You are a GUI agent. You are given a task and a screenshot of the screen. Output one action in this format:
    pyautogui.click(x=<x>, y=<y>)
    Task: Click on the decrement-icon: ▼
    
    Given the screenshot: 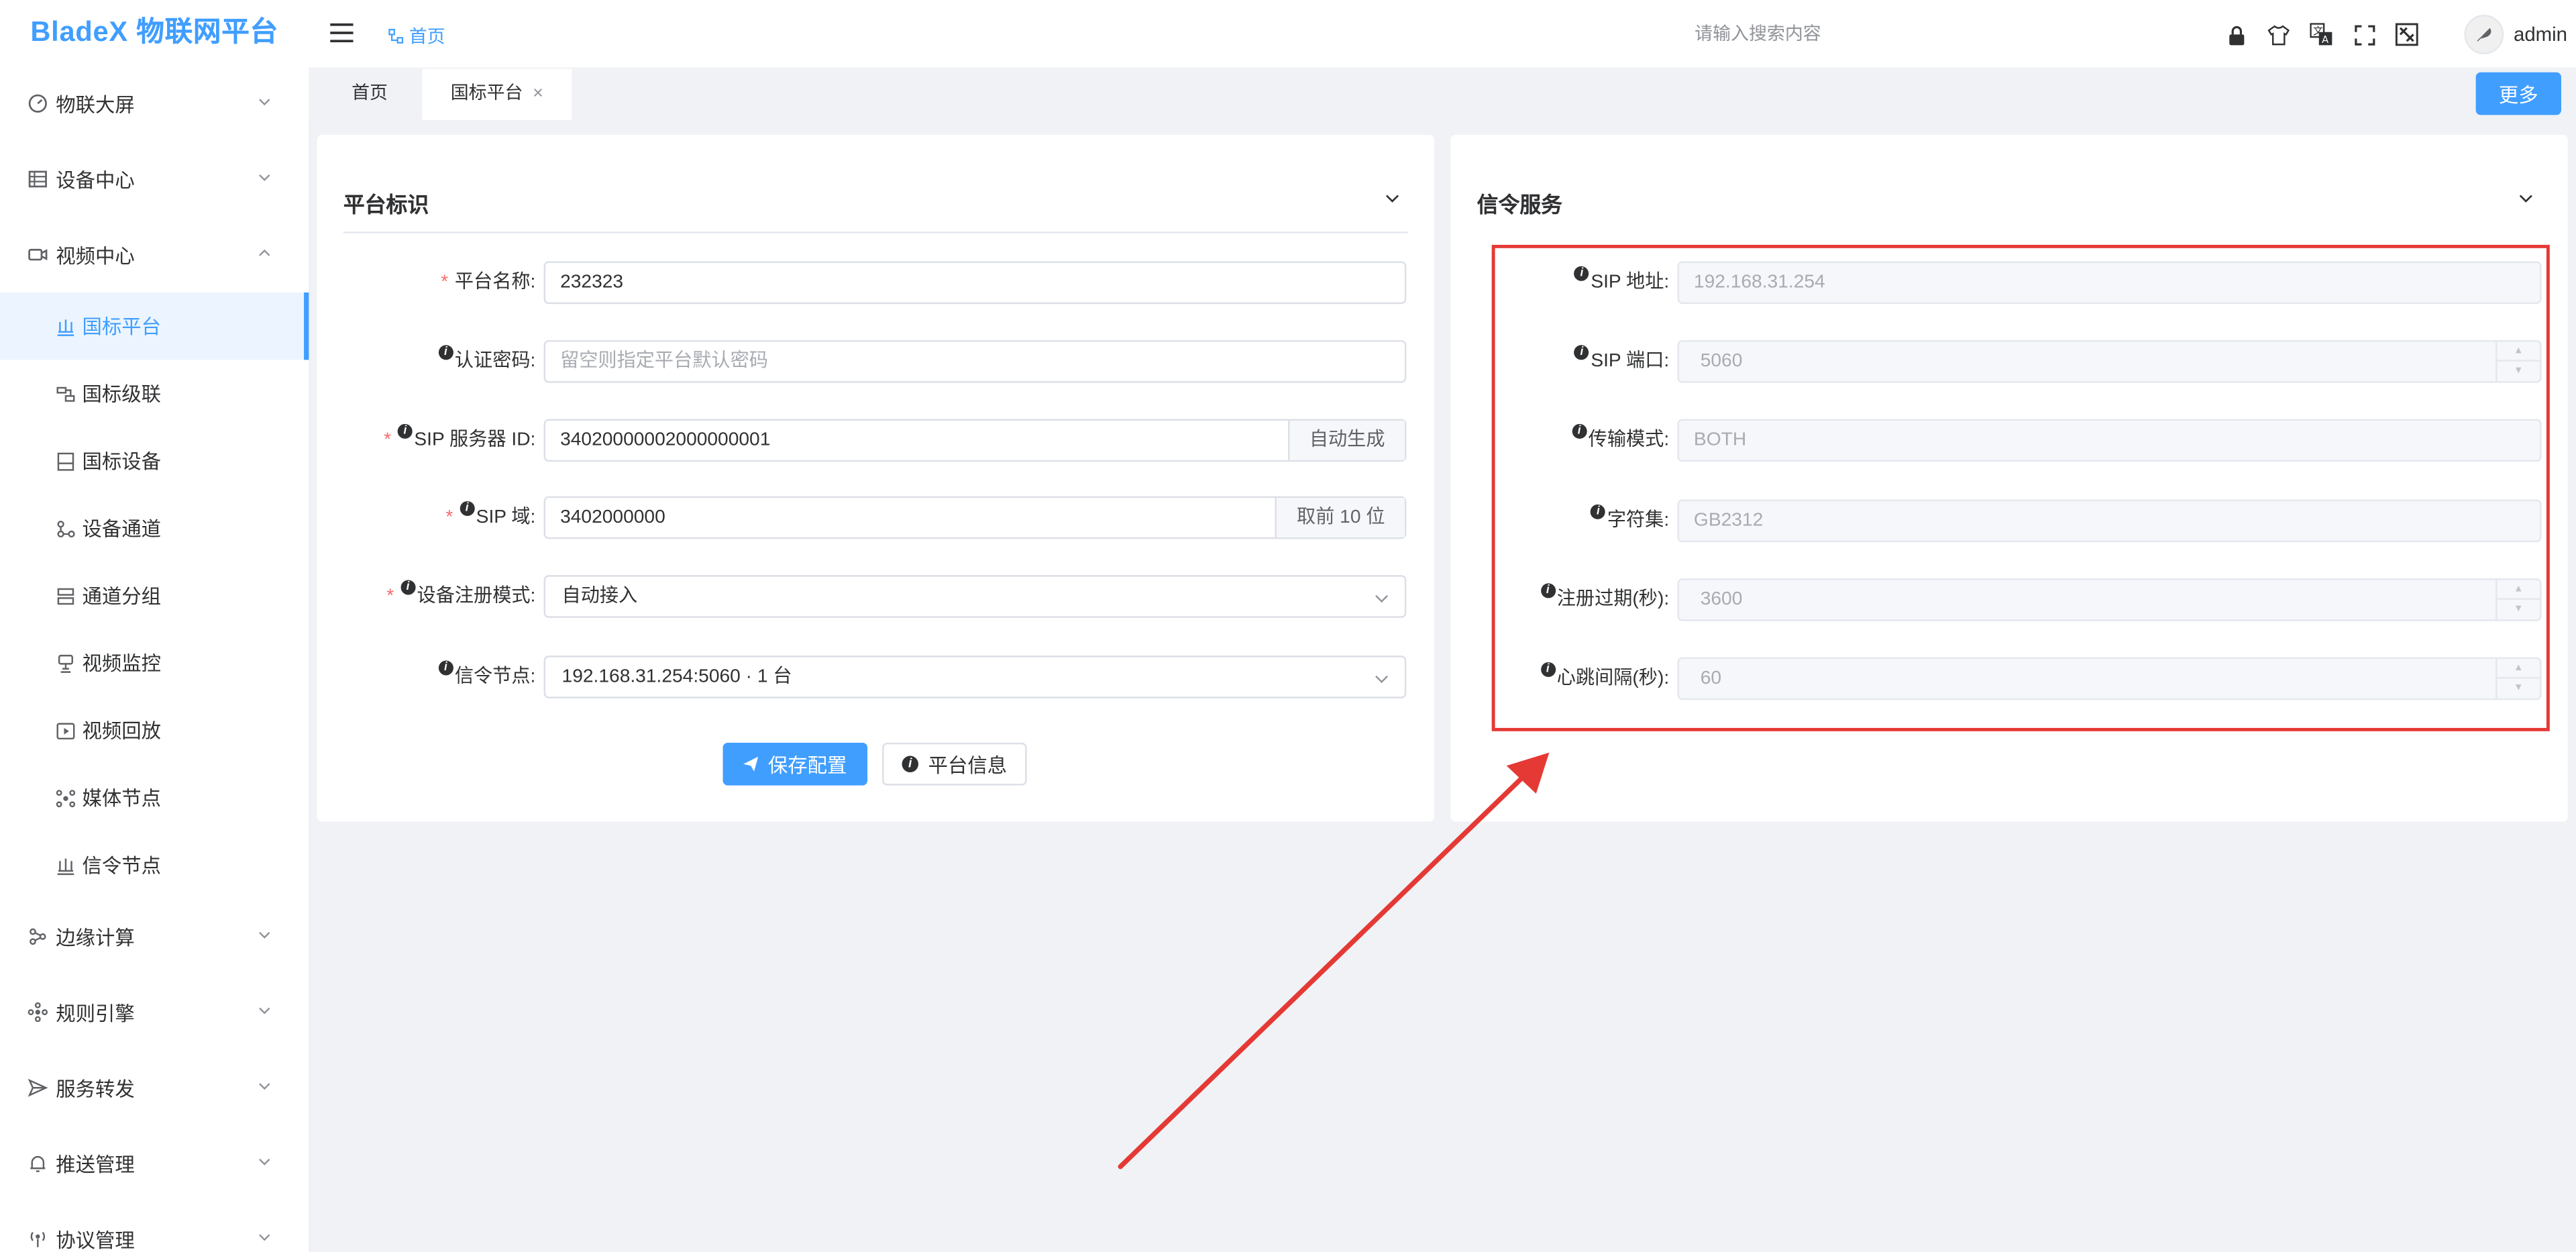 What is the action you would take?
    pyautogui.click(x=2519, y=688)
    